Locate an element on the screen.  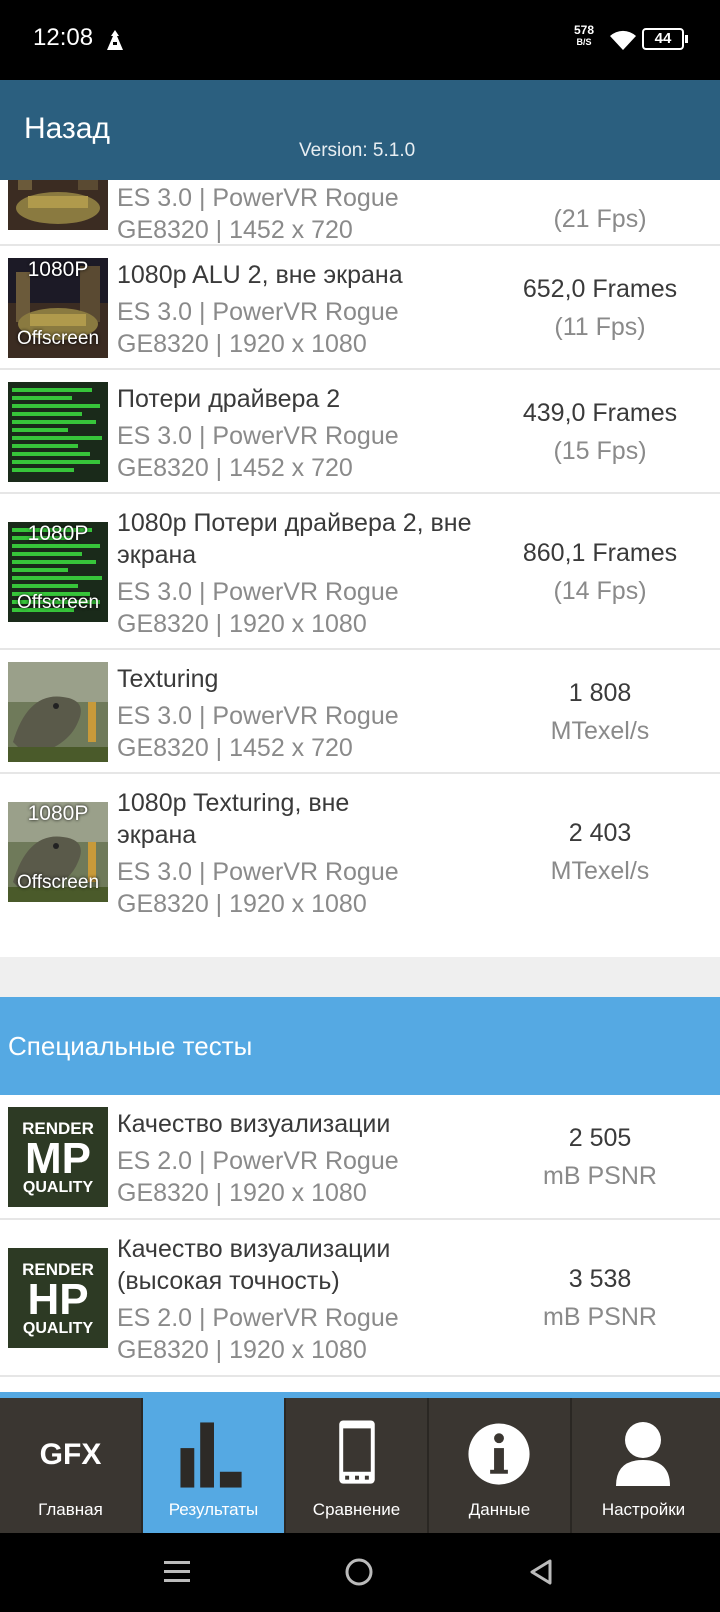
battery-icon: 44 is located at coordinates (665, 39).